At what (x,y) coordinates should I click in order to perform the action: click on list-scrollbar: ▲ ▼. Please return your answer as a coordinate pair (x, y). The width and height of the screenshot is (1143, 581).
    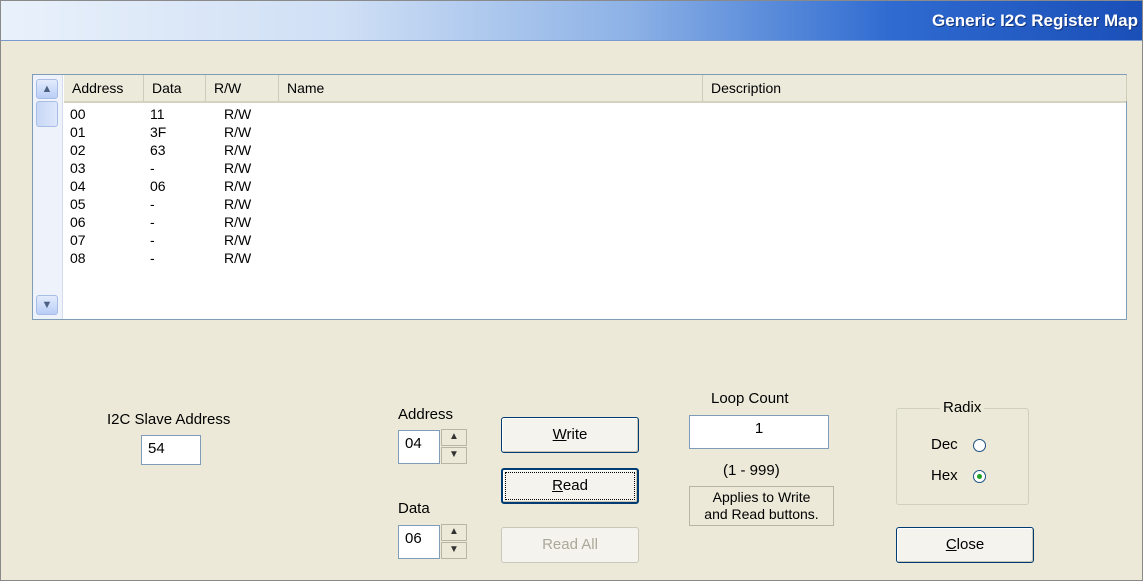
    Looking at the image, I should click on (48, 197).